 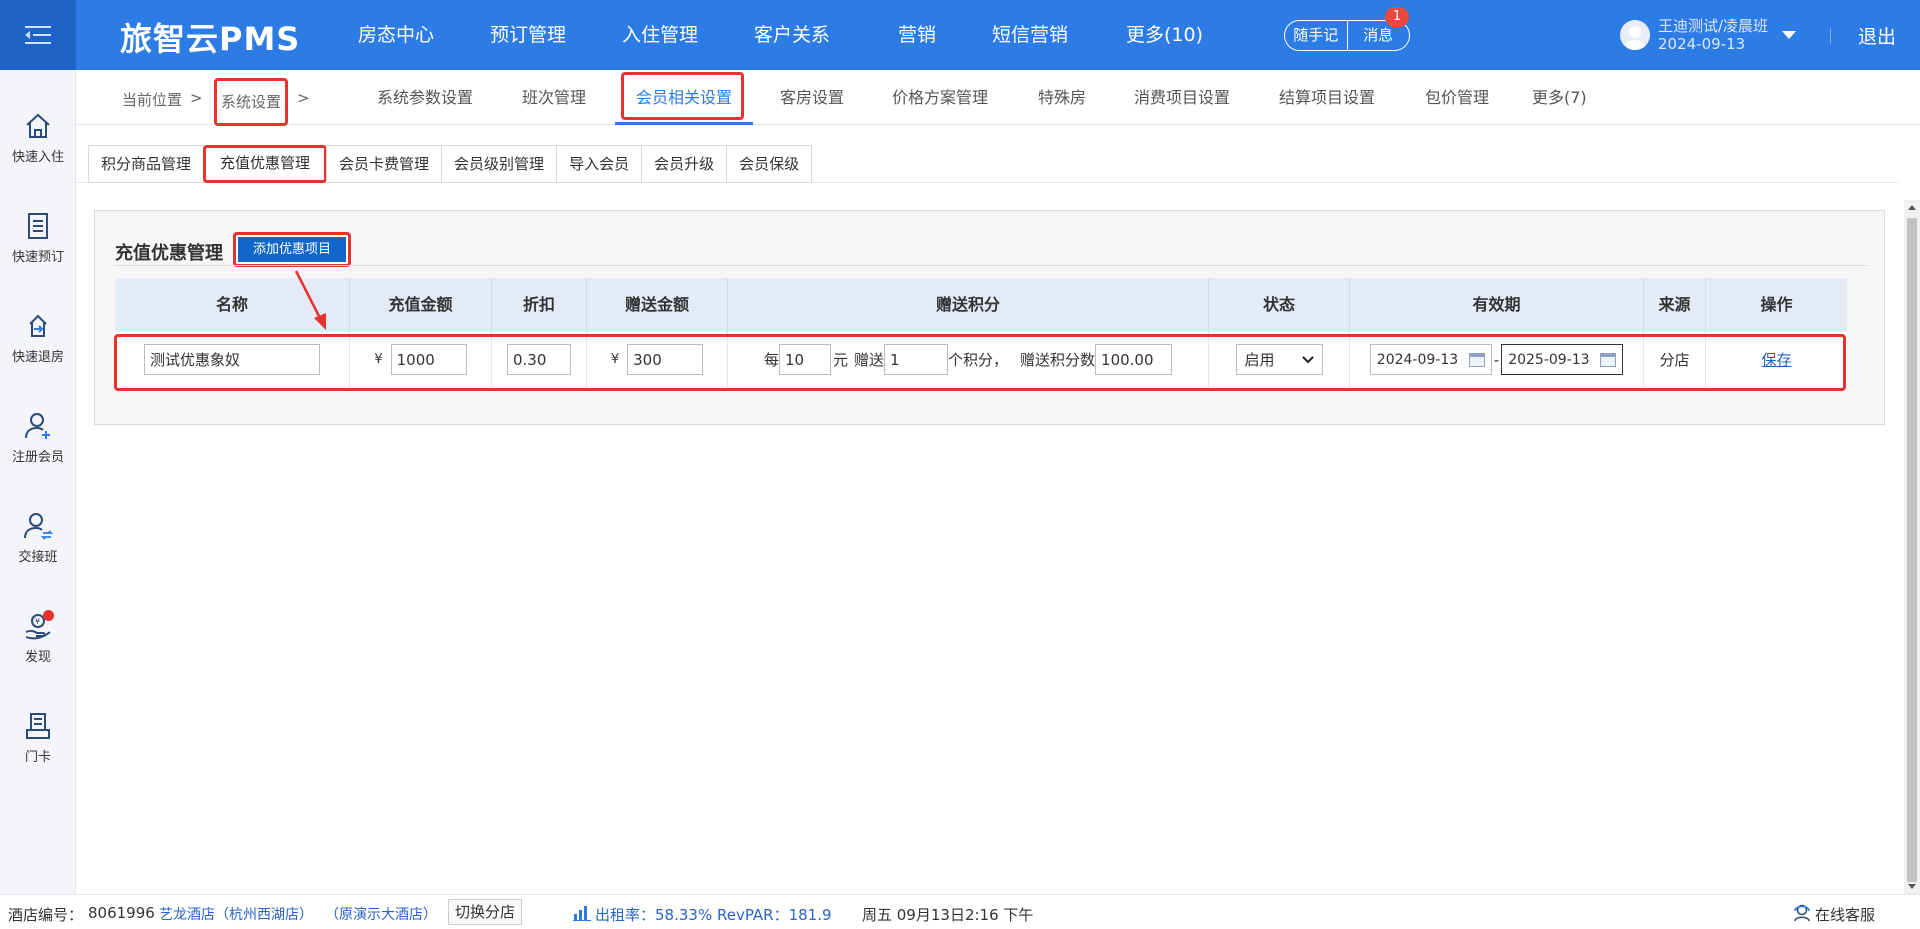 I want to click on cell-status: 启用, so click(x=1279, y=359).